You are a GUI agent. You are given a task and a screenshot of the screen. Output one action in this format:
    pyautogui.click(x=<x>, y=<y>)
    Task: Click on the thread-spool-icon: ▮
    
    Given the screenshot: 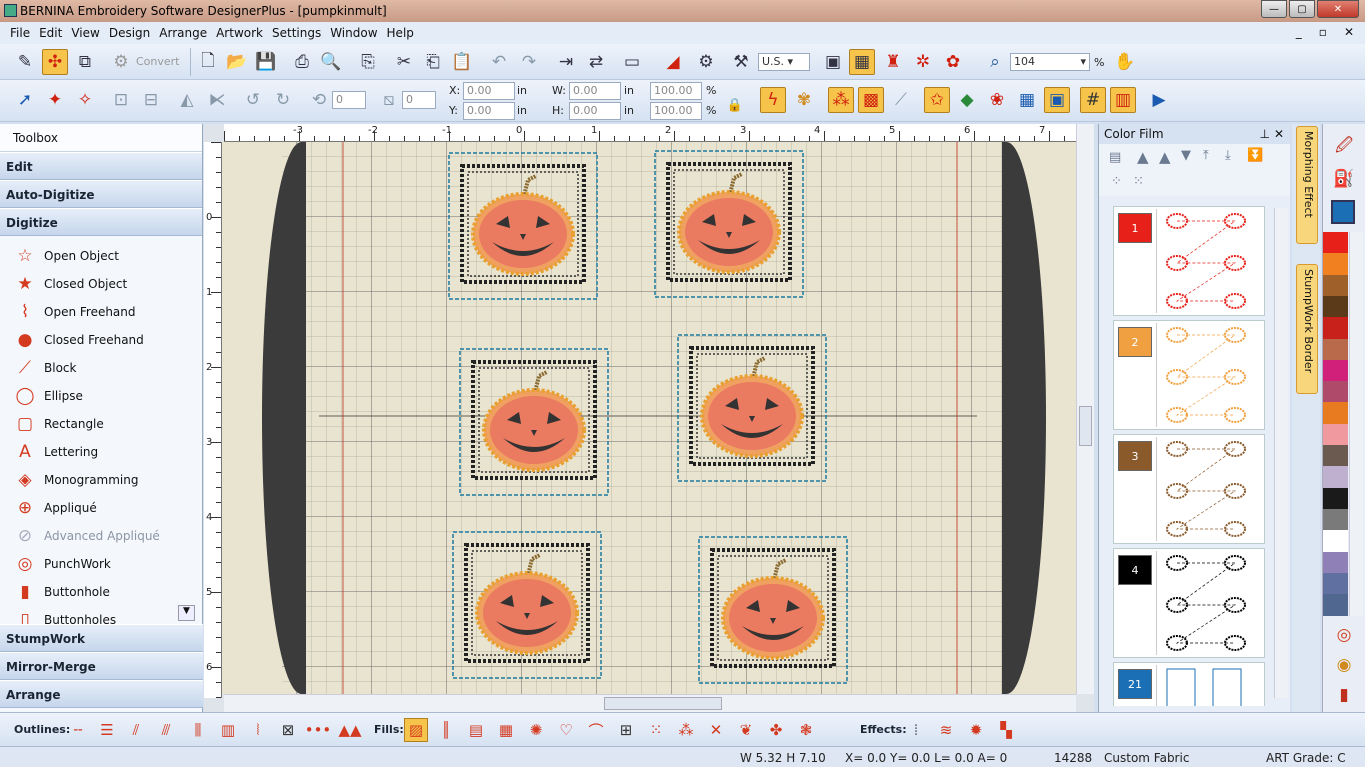 What is the action you would take?
    pyautogui.click(x=1344, y=695)
    